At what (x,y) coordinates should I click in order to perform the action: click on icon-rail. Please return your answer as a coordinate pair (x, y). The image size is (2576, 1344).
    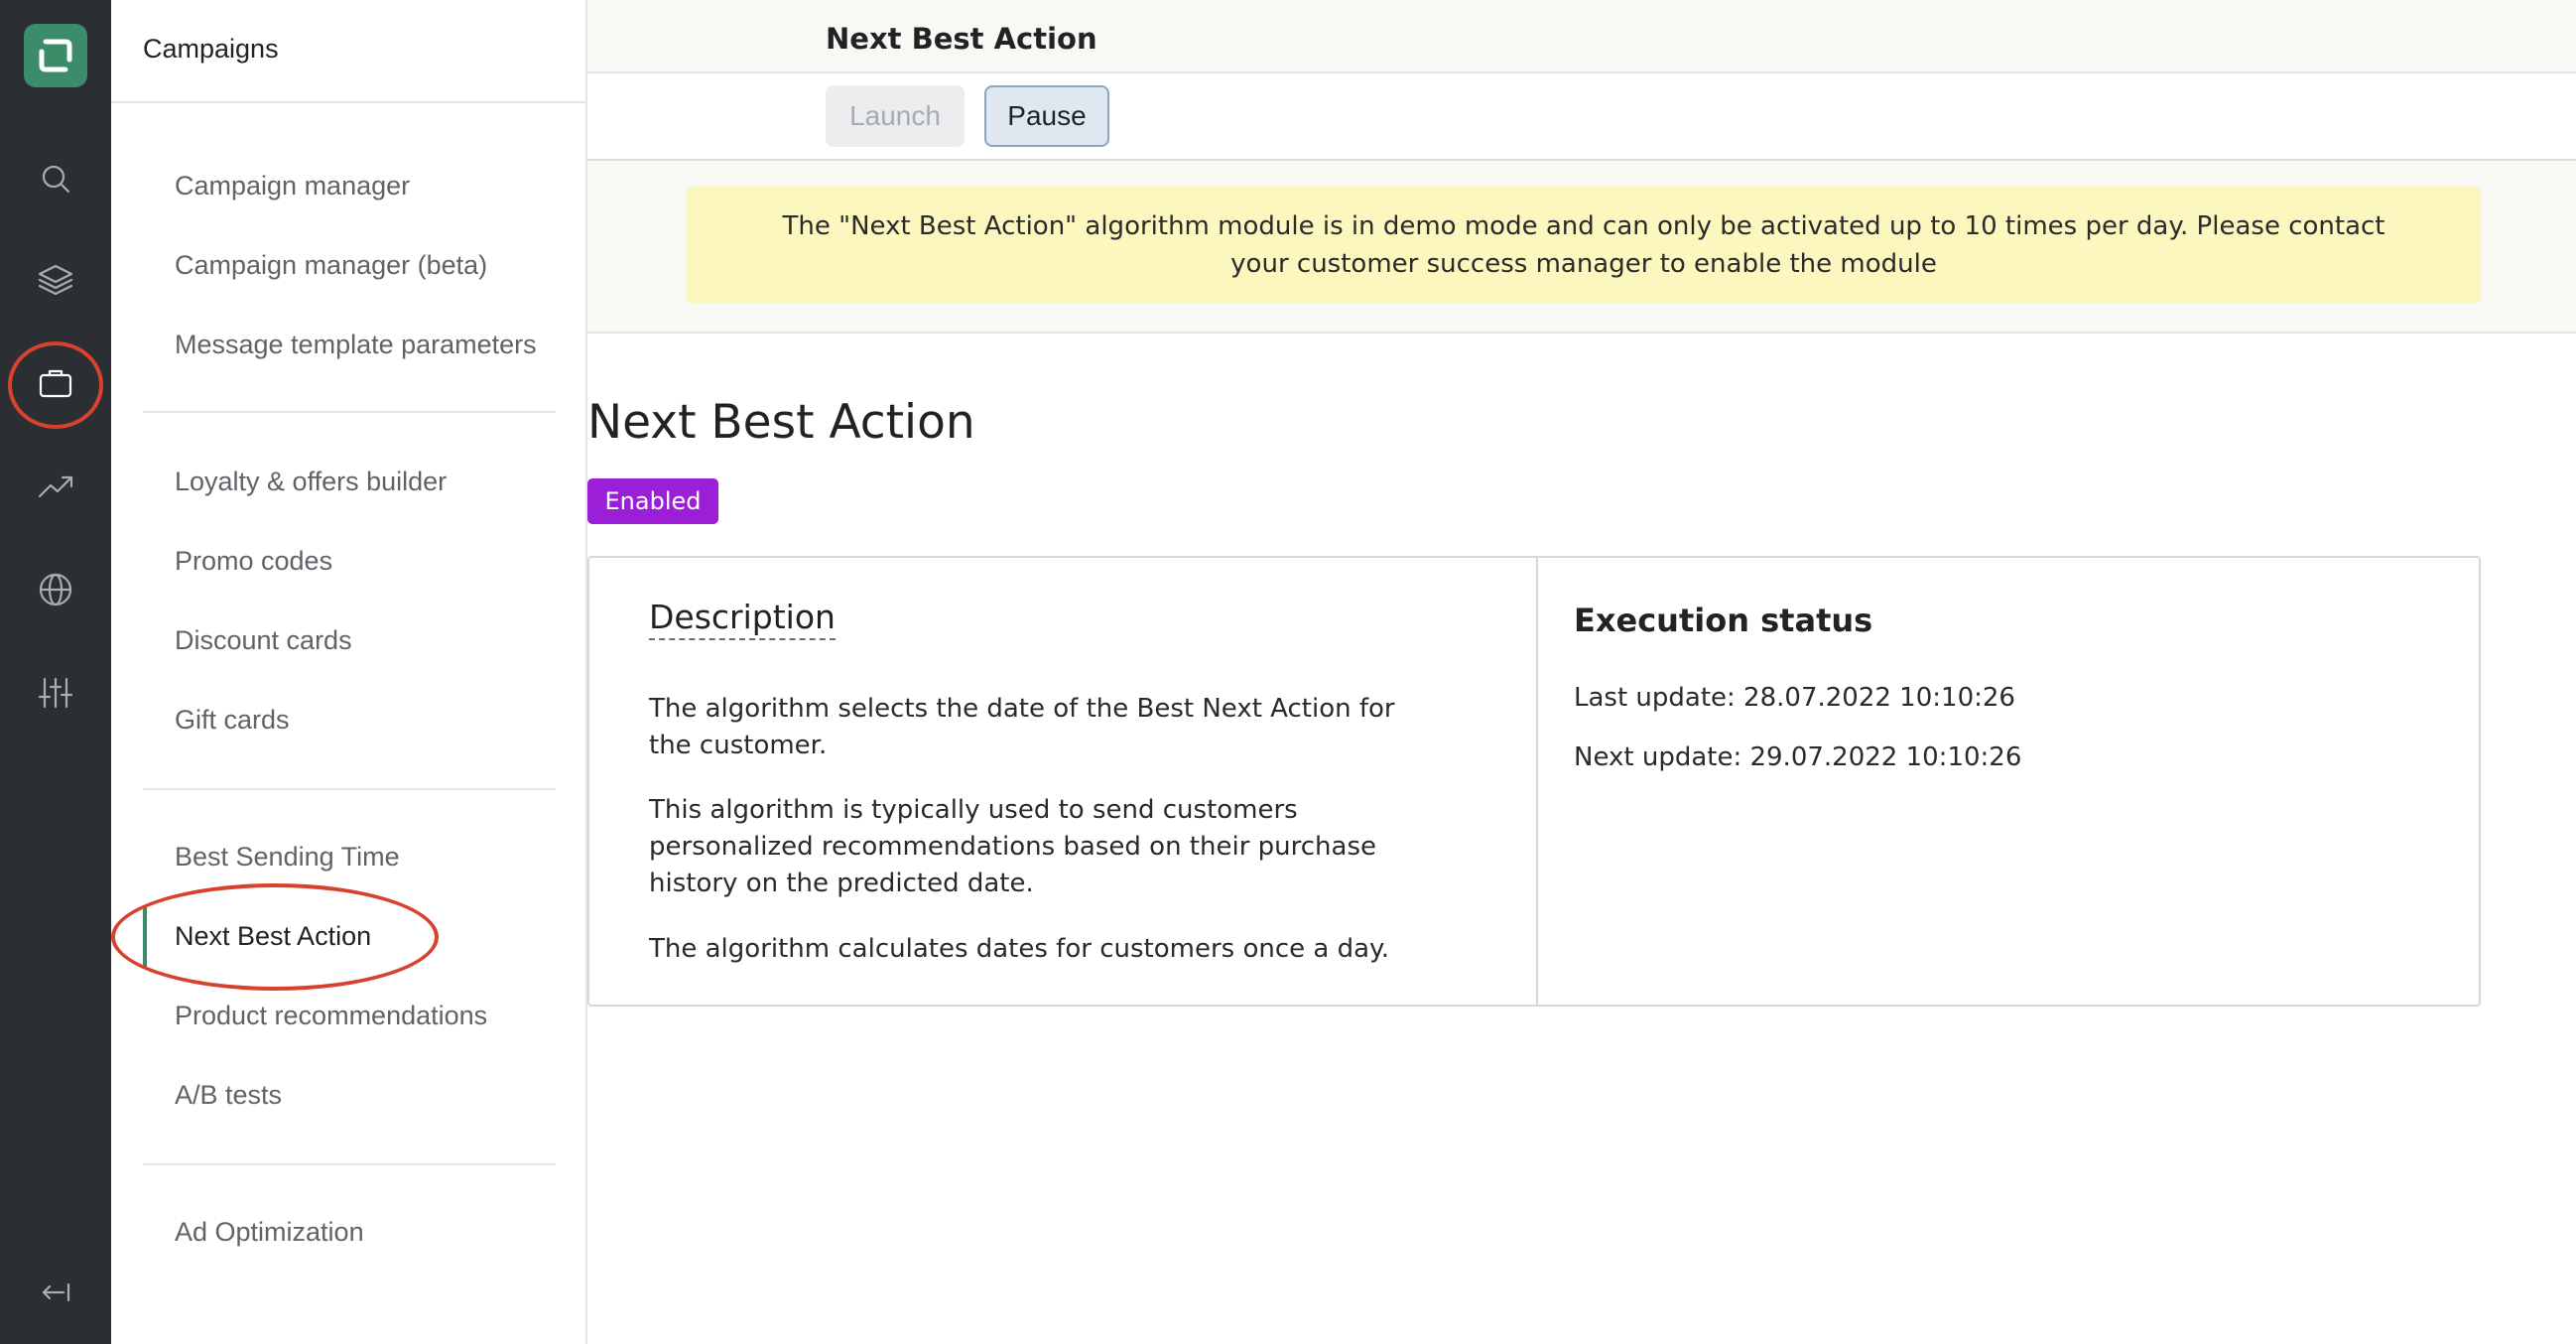
    Looking at the image, I should click on (56, 672).